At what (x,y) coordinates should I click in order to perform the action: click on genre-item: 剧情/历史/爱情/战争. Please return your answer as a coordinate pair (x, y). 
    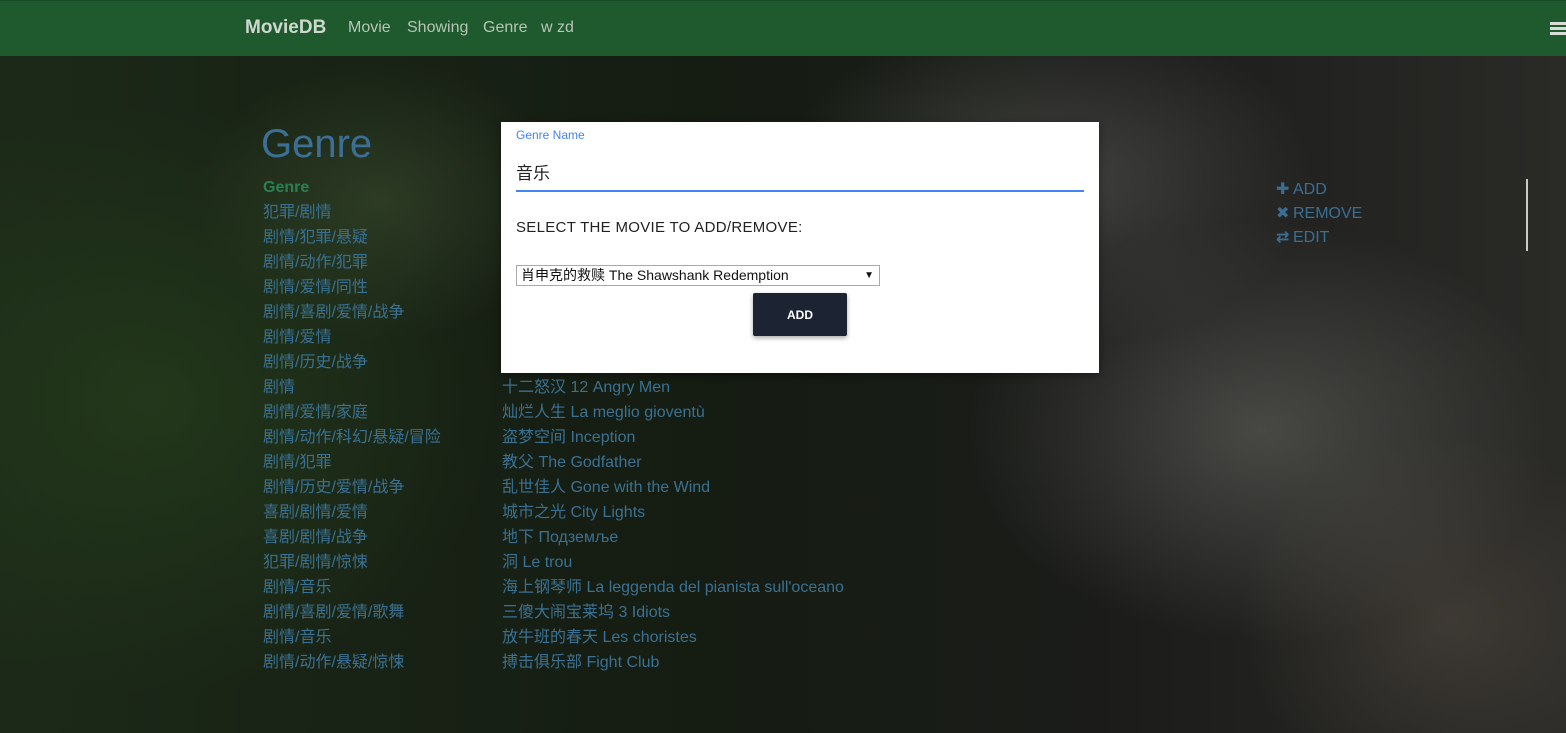
    Looking at the image, I should click on (378, 490).